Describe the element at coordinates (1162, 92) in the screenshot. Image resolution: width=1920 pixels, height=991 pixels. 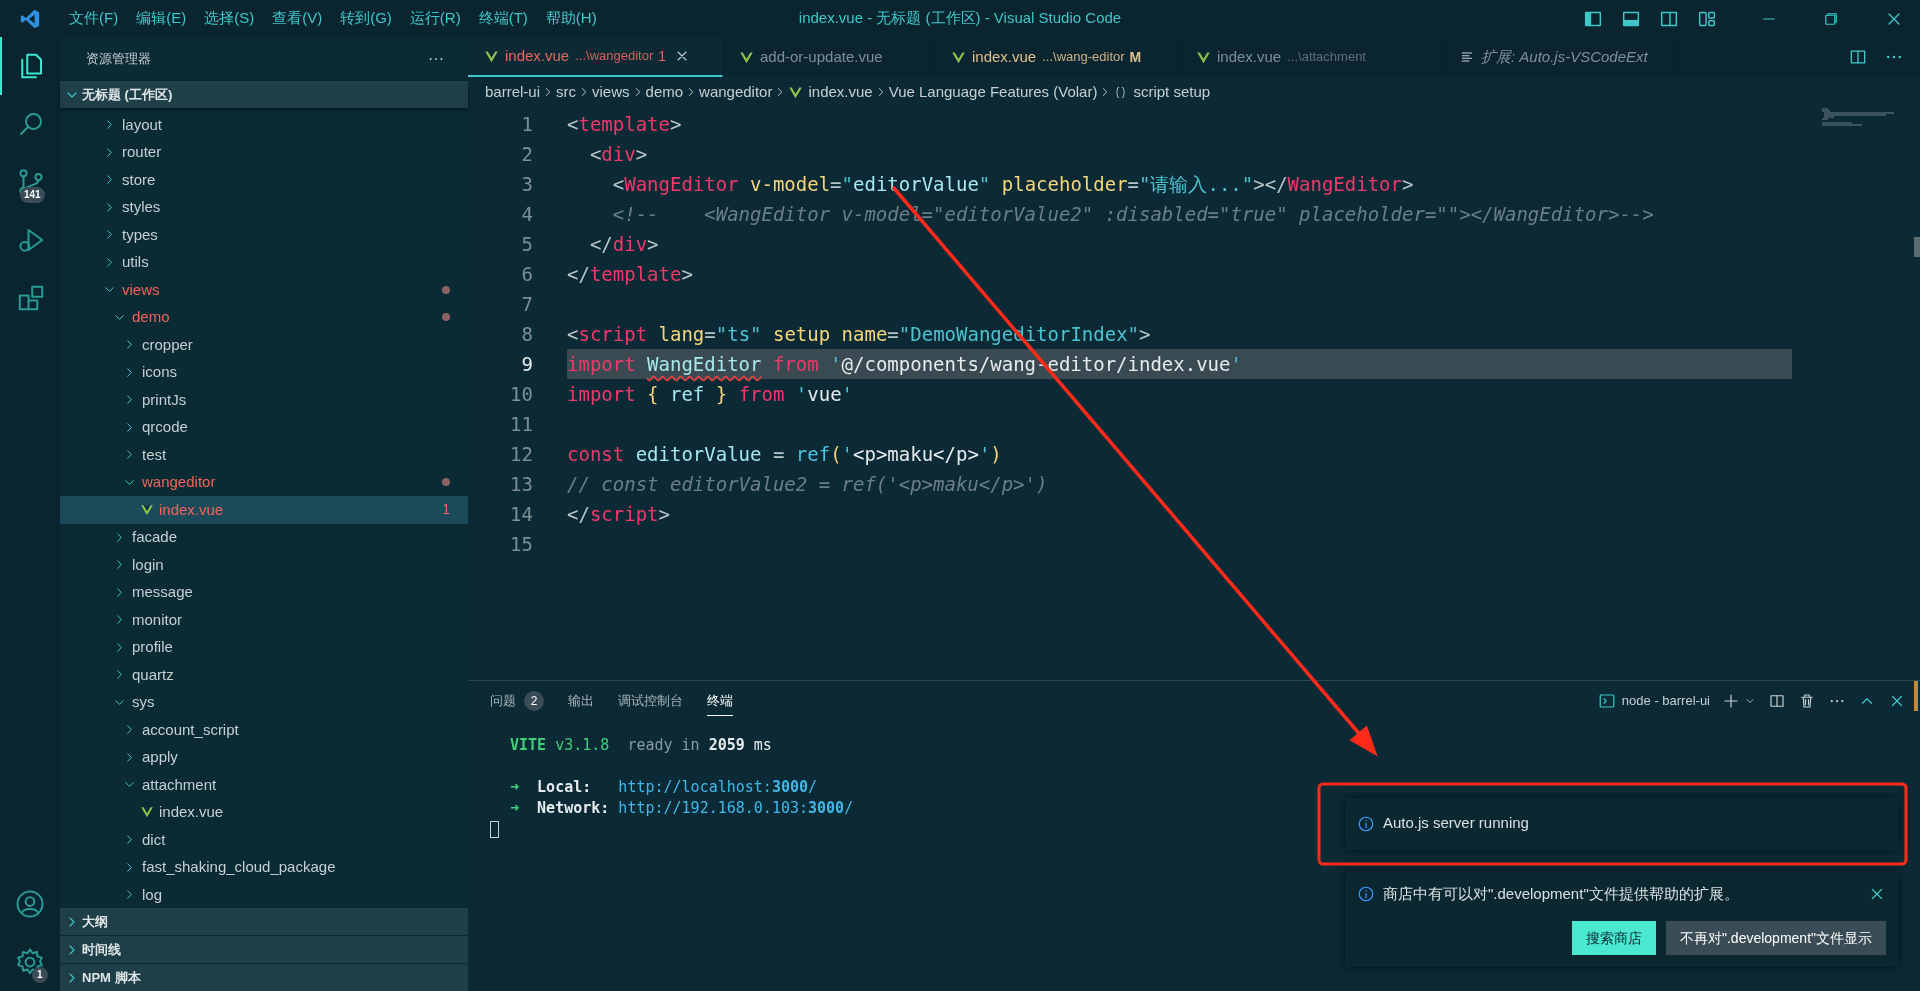
I see `breadcrumb-item: script setup` at that location.